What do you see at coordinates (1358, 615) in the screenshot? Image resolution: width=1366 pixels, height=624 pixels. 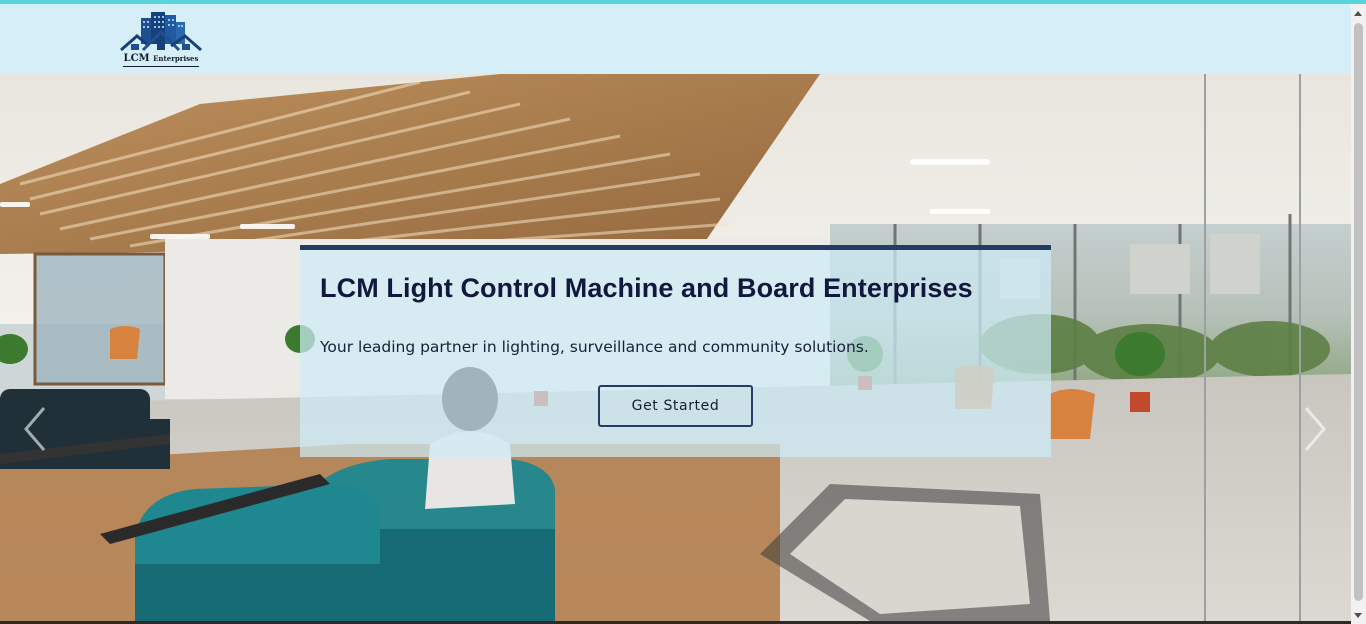 I see `scroll-down-arrow-icon` at bounding box center [1358, 615].